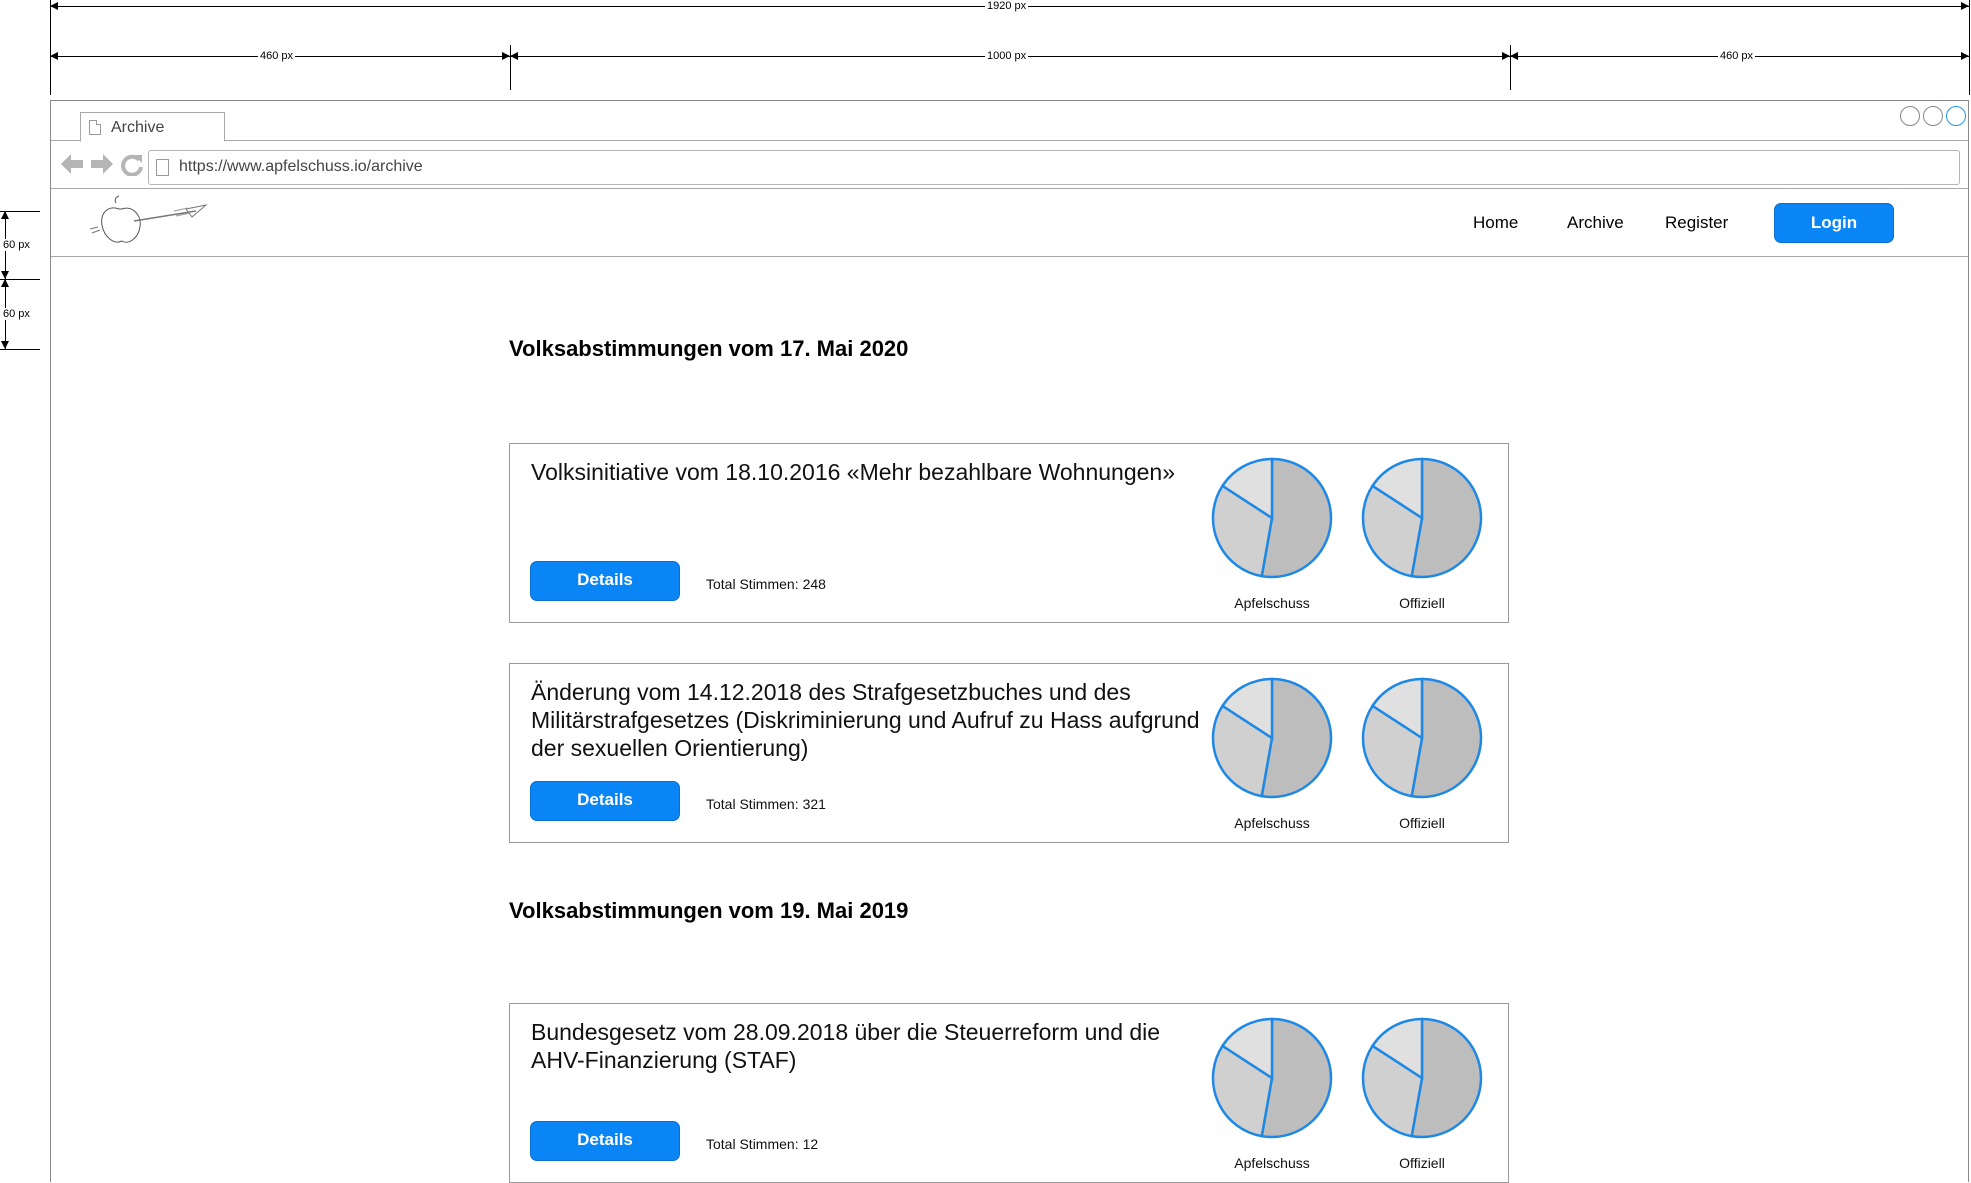 The height and width of the screenshot is (1183, 1971). What do you see at coordinates (1009, 121) in the screenshot?
I see `tab-bar: Archive` at bounding box center [1009, 121].